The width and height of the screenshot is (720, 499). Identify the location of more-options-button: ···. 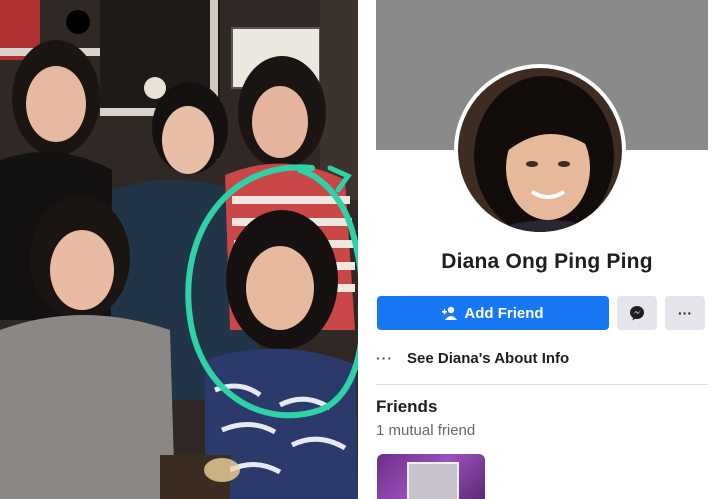
(685, 313).